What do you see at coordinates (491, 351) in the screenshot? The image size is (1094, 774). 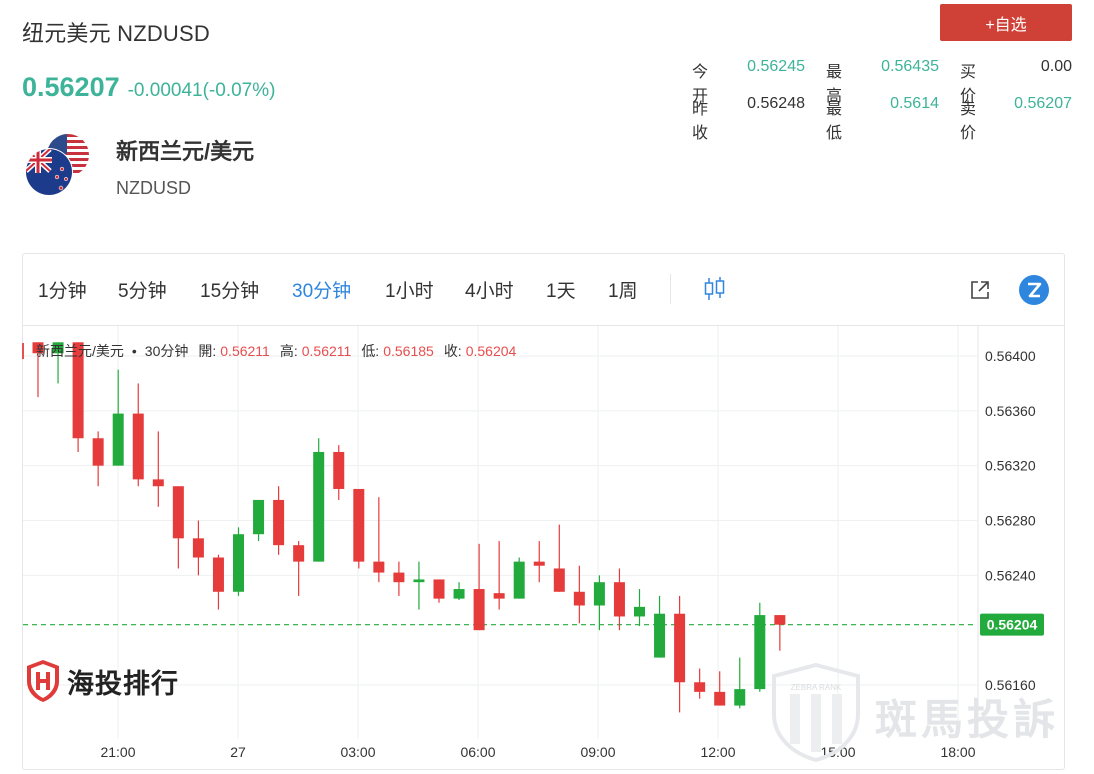 I see `legend-close-value: 0.56204` at bounding box center [491, 351].